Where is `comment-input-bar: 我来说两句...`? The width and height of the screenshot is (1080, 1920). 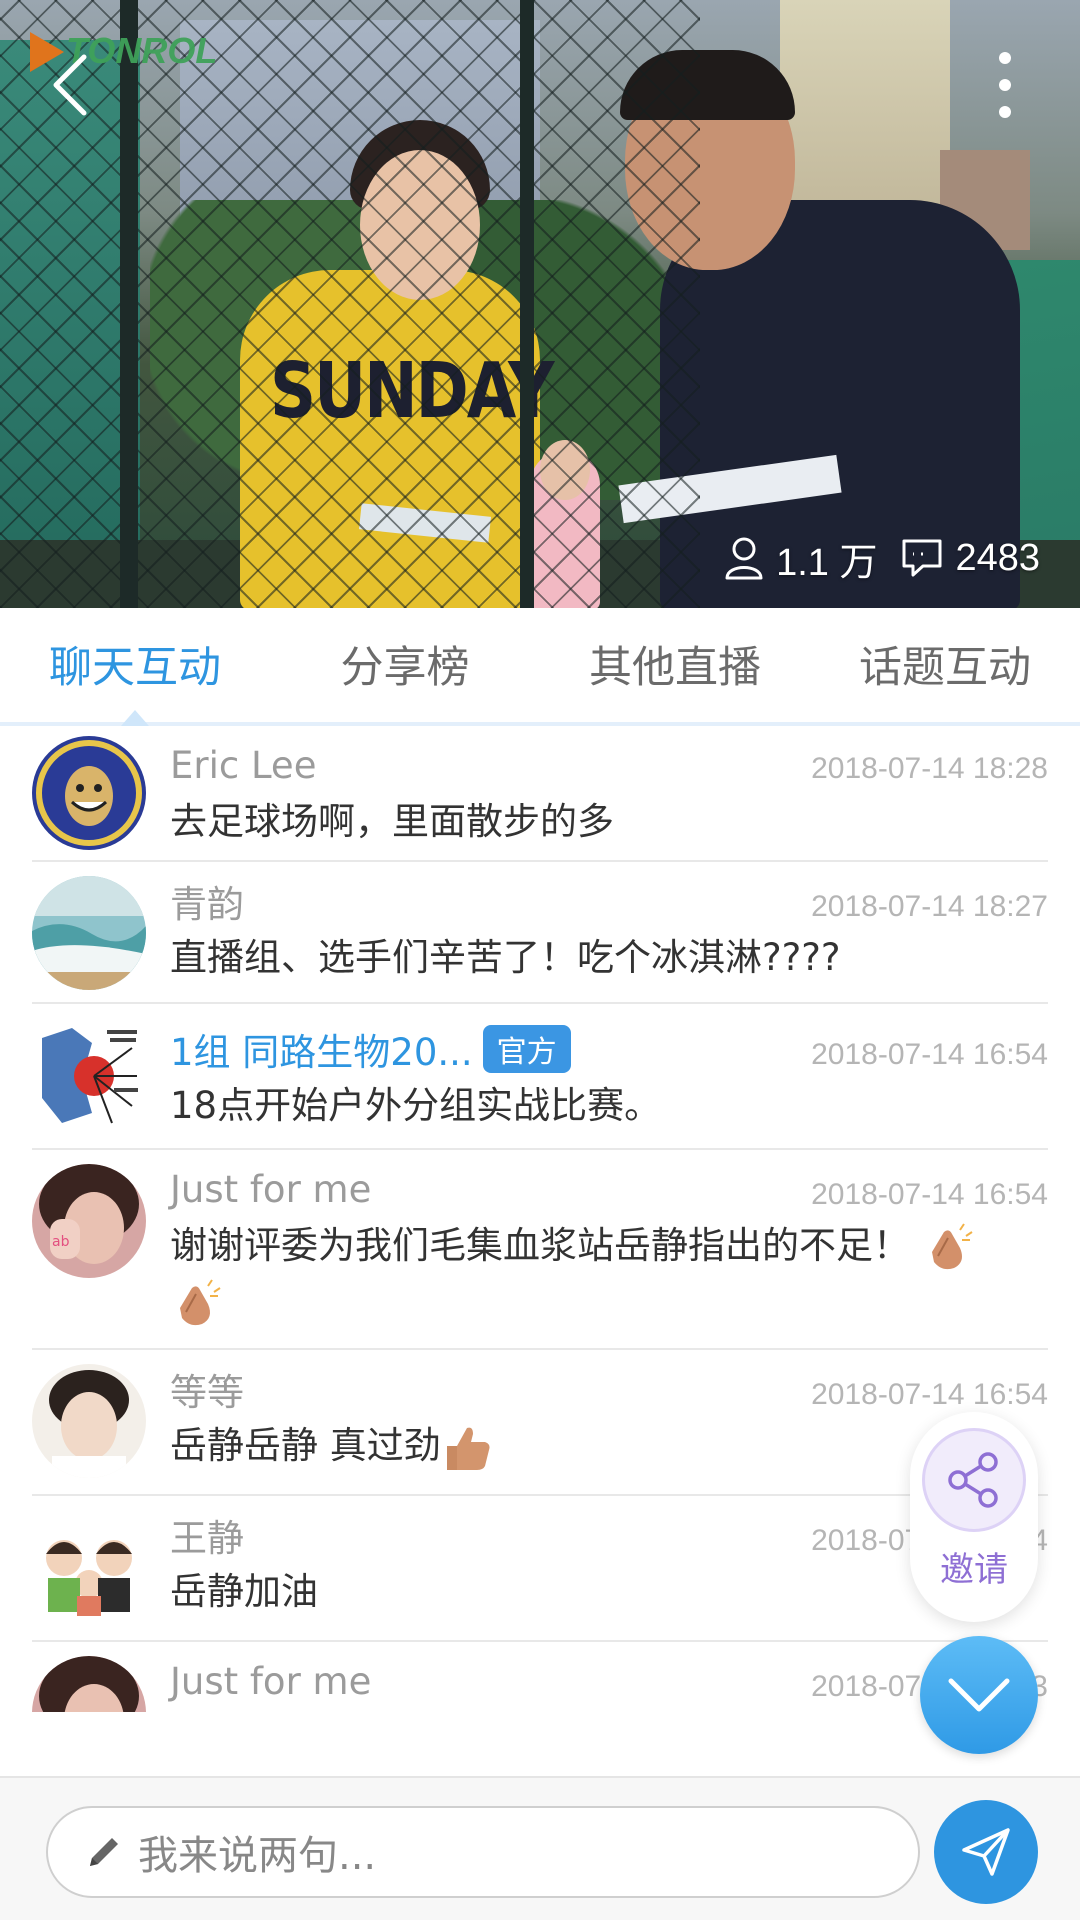 comment-input-bar: 我来说两句... is located at coordinates (540, 1848).